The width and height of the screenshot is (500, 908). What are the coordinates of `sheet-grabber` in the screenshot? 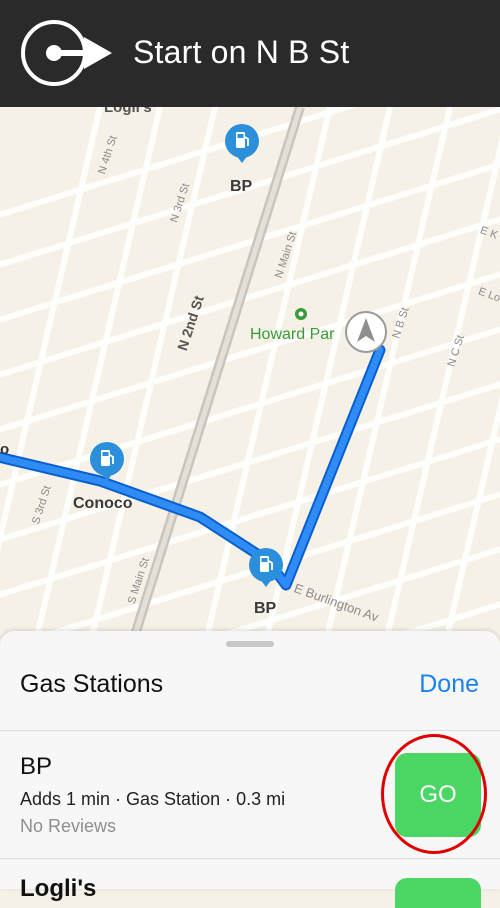 It's located at (250, 644).